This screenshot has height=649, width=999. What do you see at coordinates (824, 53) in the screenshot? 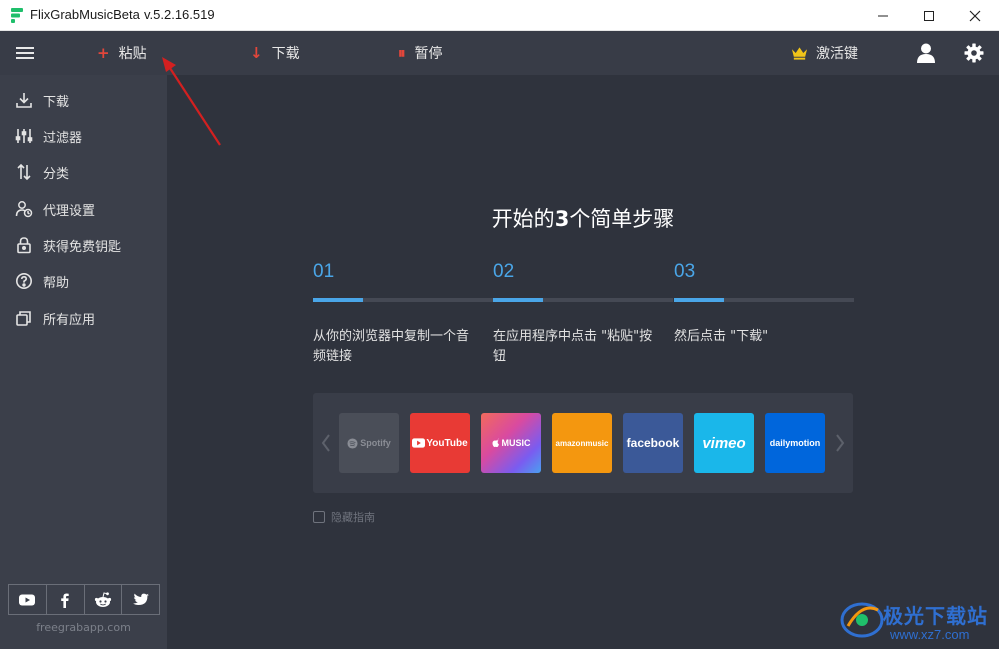
I see `activation-key-button: 激活键` at bounding box center [824, 53].